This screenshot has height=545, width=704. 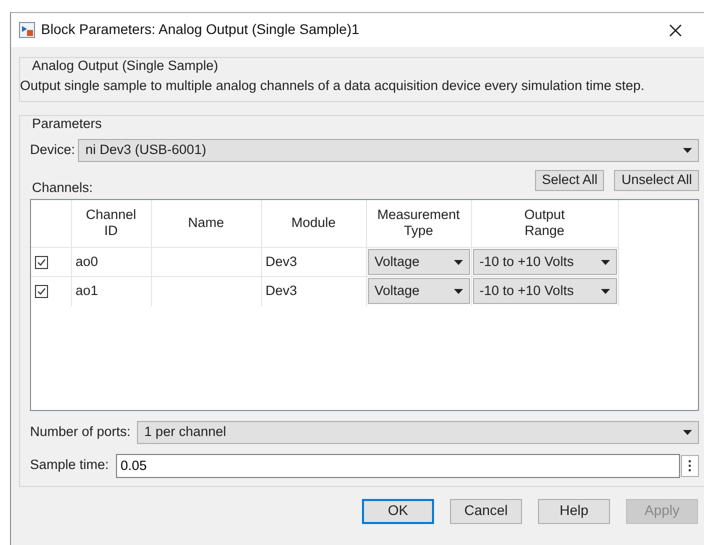 What do you see at coordinates (675, 30) in the screenshot?
I see `close-icon` at bounding box center [675, 30].